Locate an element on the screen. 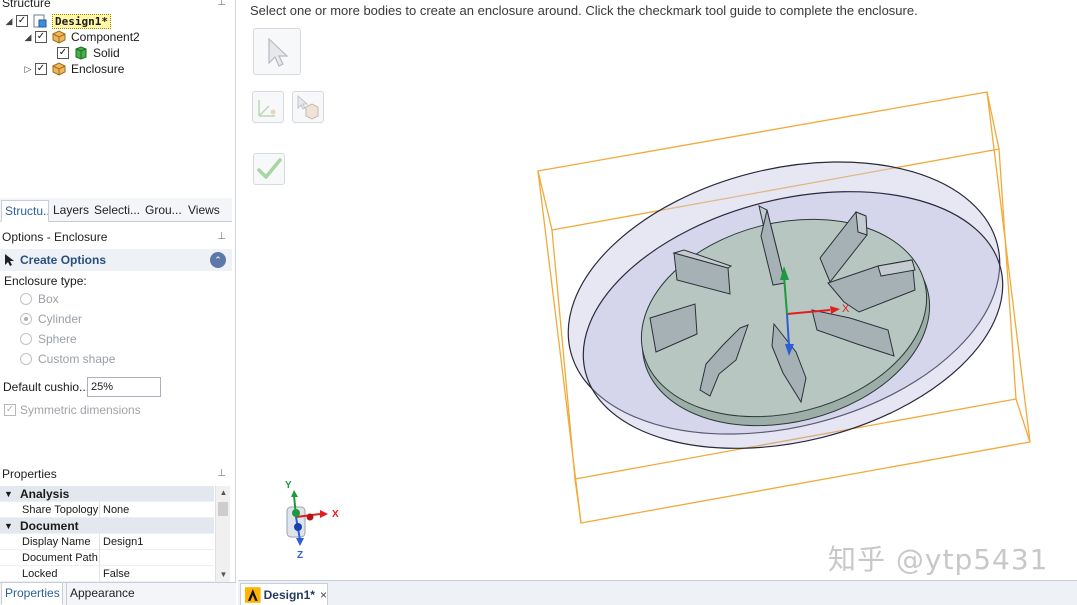 The width and height of the screenshot is (1077, 605). collapse-arrow-icon: ▷ is located at coordinates (28, 69).